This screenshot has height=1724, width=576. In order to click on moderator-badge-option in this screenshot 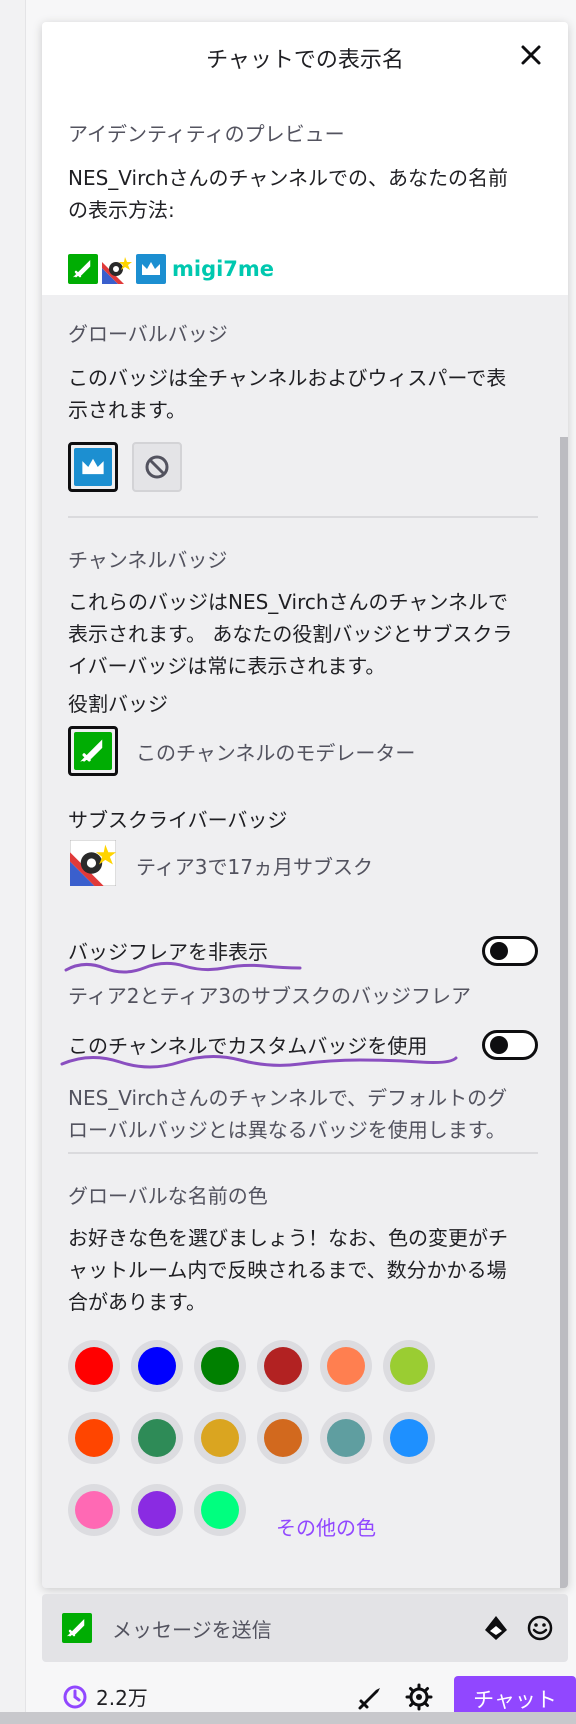, I will do `click(93, 751)`.